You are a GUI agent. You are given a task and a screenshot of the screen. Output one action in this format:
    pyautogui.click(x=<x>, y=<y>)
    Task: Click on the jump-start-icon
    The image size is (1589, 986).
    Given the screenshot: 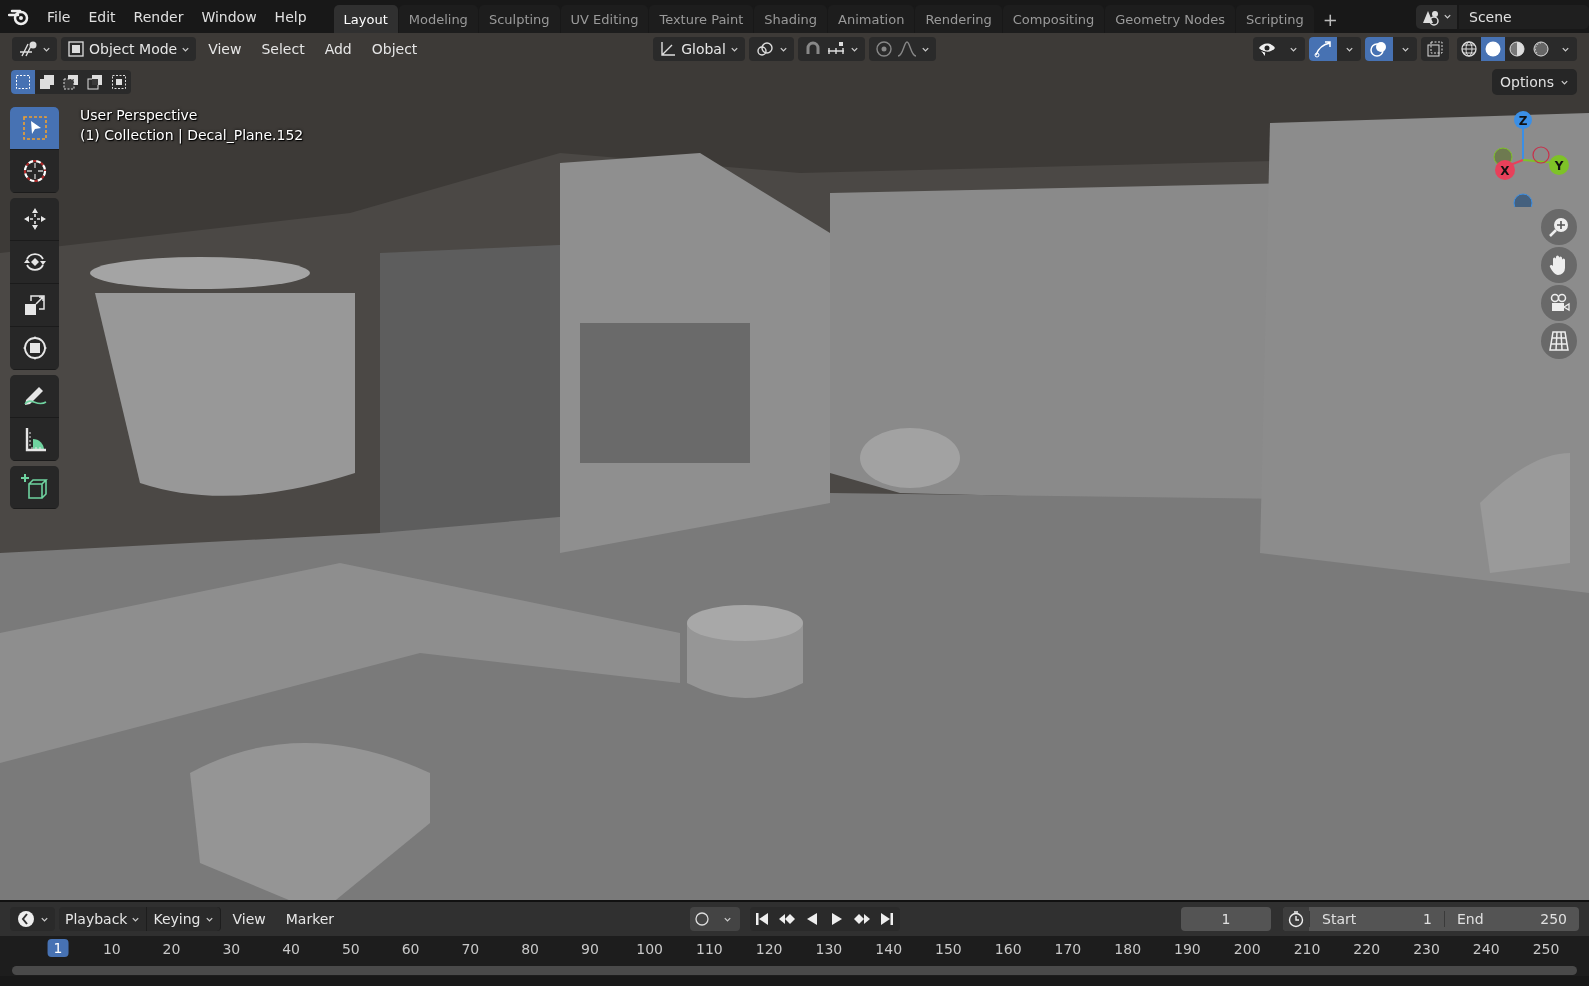 What is the action you would take?
    pyautogui.click(x=762, y=919)
    